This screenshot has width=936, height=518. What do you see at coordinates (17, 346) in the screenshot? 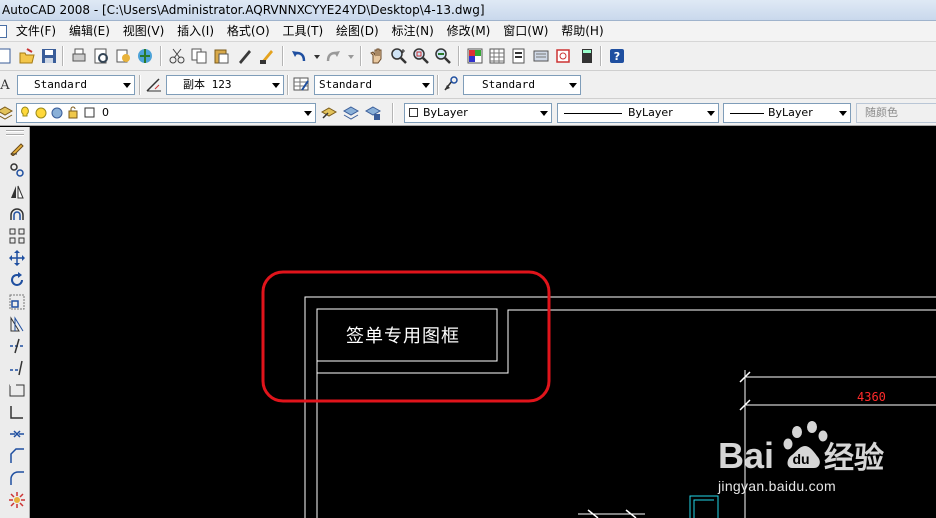
I see `trim-icon` at bounding box center [17, 346].